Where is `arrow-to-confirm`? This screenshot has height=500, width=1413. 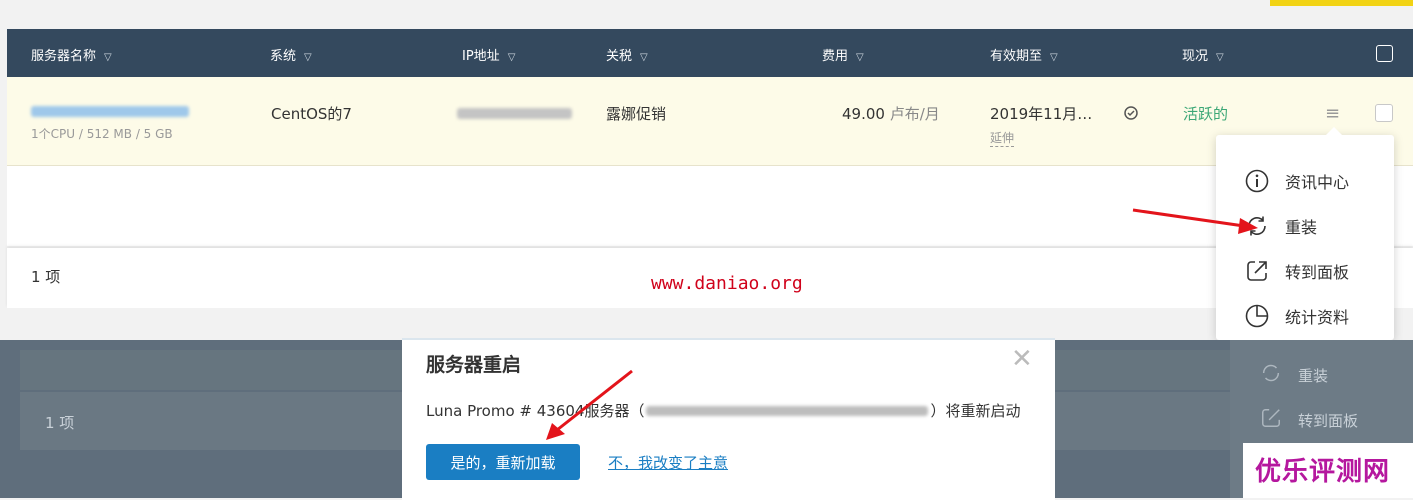 arrow-to-confirm is located at coordinates (589, 404).